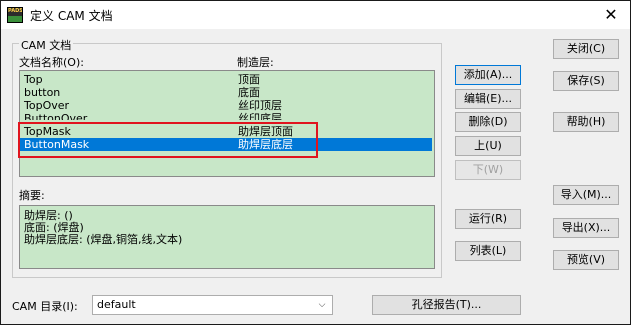  Describe the element at coordinates (226, 116) in the screenshot. I see `list-item: ButtonOver 丝印底层` at that location.